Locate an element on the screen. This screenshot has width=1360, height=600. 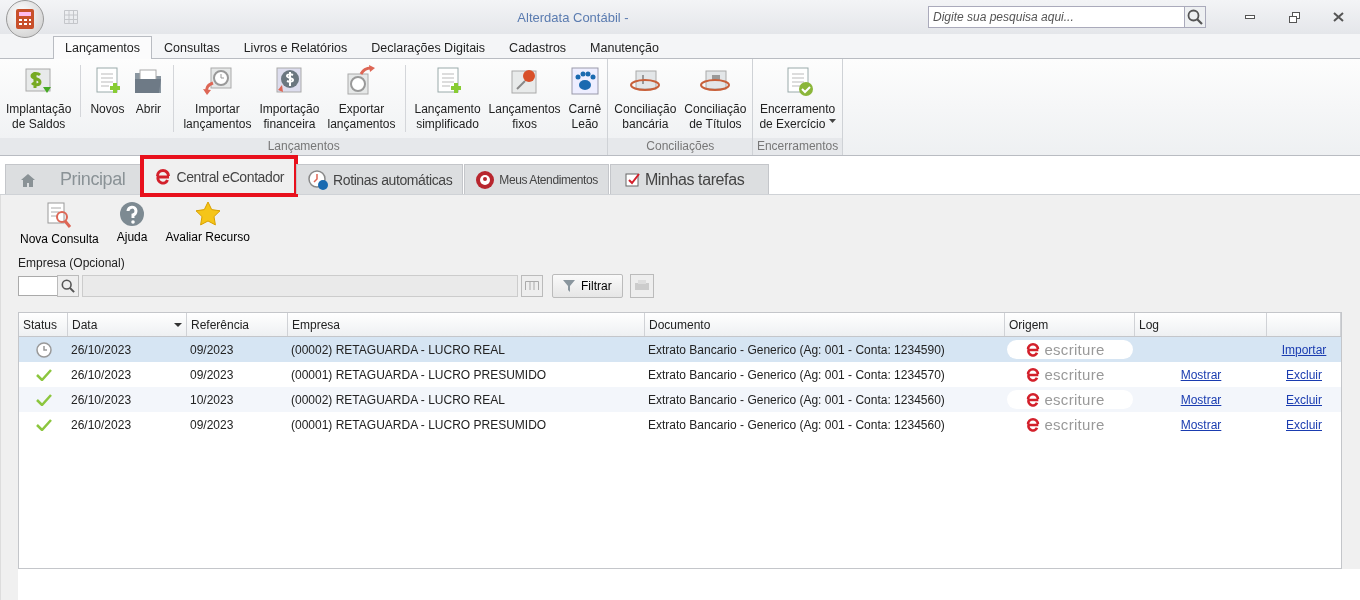
group-label: Conciliações is located at coordinates (680, 146).